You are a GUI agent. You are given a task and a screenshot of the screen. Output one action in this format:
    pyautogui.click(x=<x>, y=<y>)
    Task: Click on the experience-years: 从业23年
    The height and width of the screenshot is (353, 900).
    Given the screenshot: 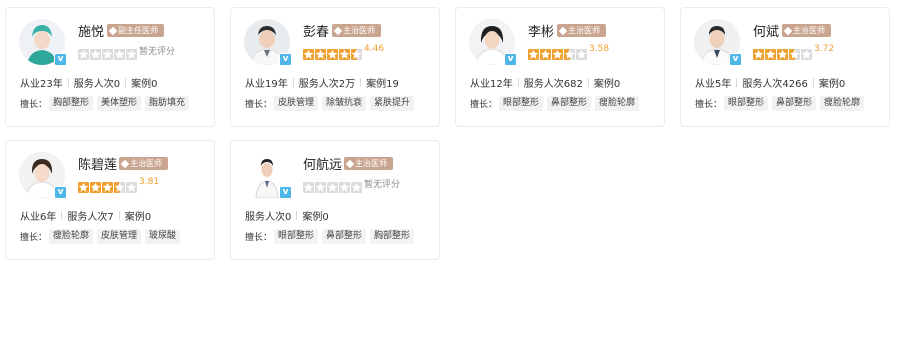 What is the action you would take?
    pyautogui.click(x=41, y=84)
    